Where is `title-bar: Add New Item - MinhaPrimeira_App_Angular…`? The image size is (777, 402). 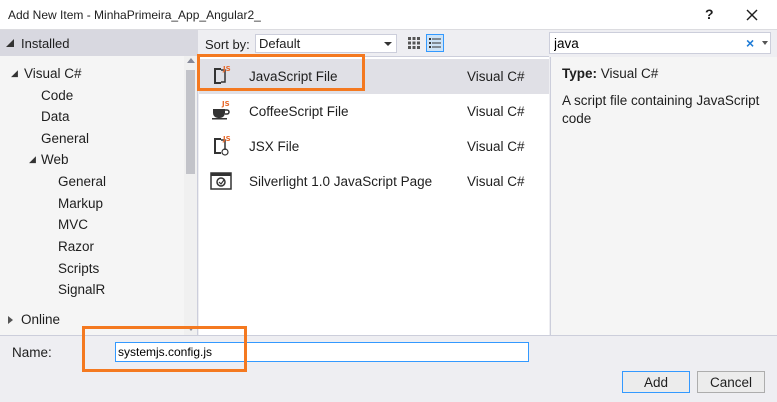 title-bar: Add New Item - MinhaPrimeira_App_Angular… is located at coordinates (388, 15).